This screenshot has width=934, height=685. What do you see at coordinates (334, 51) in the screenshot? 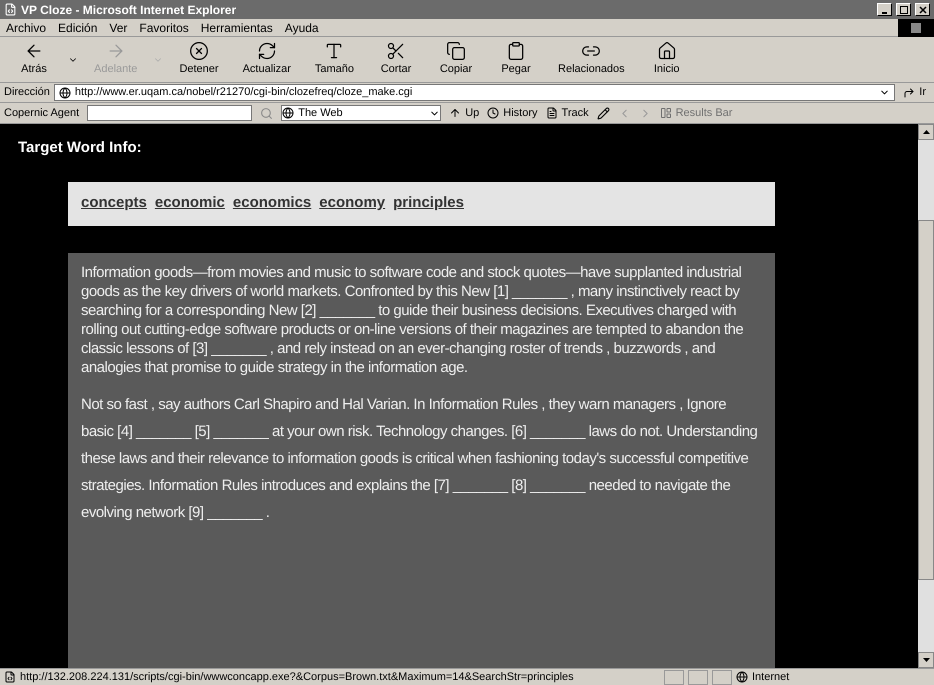
I see `font-size-icon` at bounding box center [334, 51].